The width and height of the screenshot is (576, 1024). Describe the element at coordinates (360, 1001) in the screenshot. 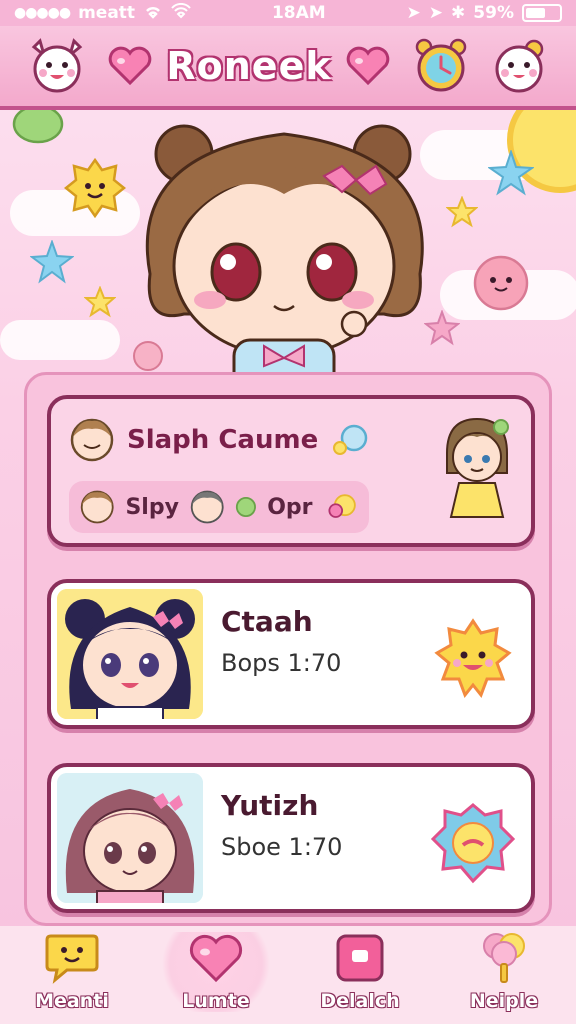

I see `nav-label: Delalch` at that location.